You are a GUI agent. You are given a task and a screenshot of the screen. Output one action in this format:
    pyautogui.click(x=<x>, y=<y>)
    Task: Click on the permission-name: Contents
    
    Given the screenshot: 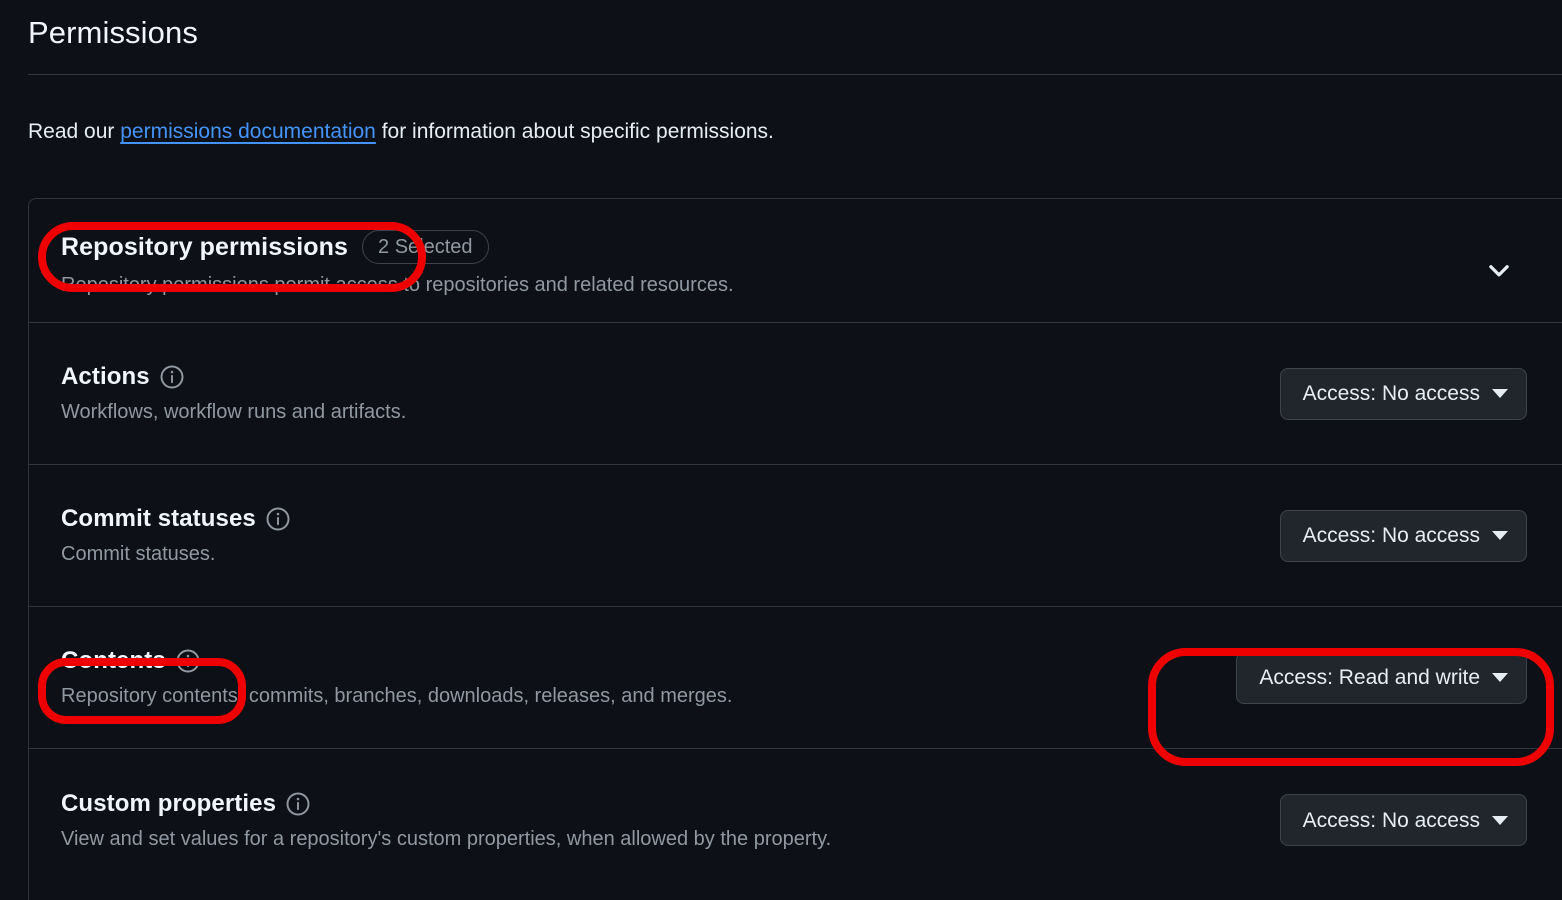 What is the action you would take?
    pyautogui.click(x=113, y=660)
    